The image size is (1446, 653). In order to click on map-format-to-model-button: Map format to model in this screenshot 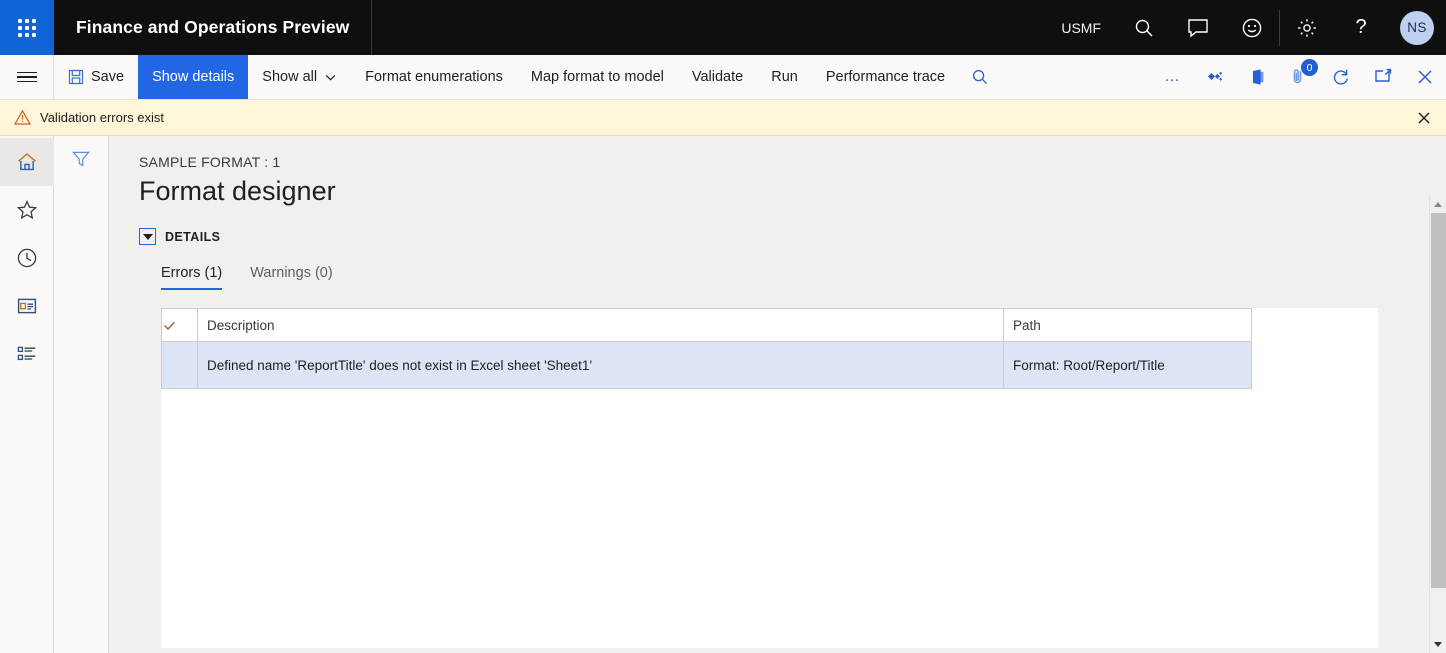, I will do `click(597, 77)`.